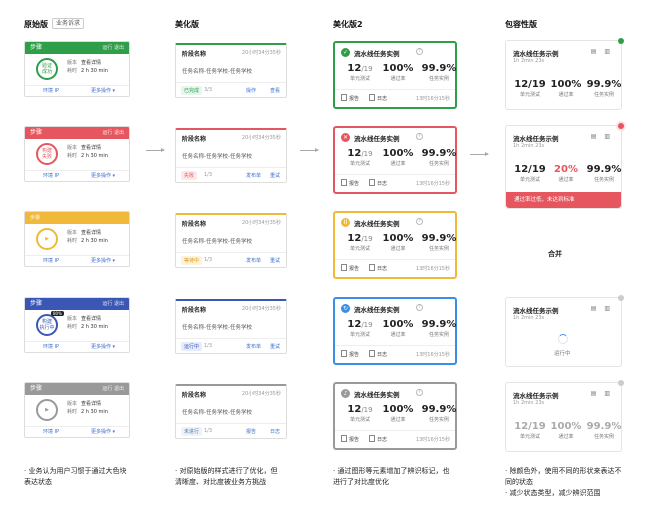  I want to click on stat-value: 12, so click(354, 68).